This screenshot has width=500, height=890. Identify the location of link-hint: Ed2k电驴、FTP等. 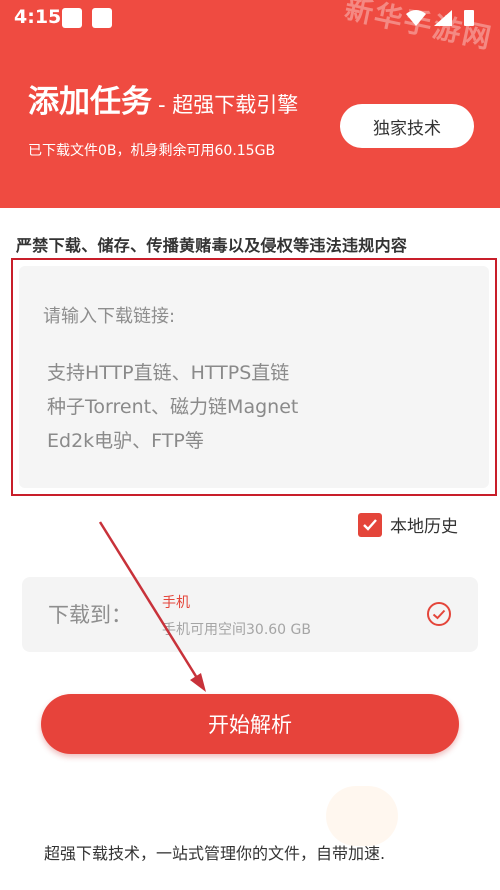
(125, 441).